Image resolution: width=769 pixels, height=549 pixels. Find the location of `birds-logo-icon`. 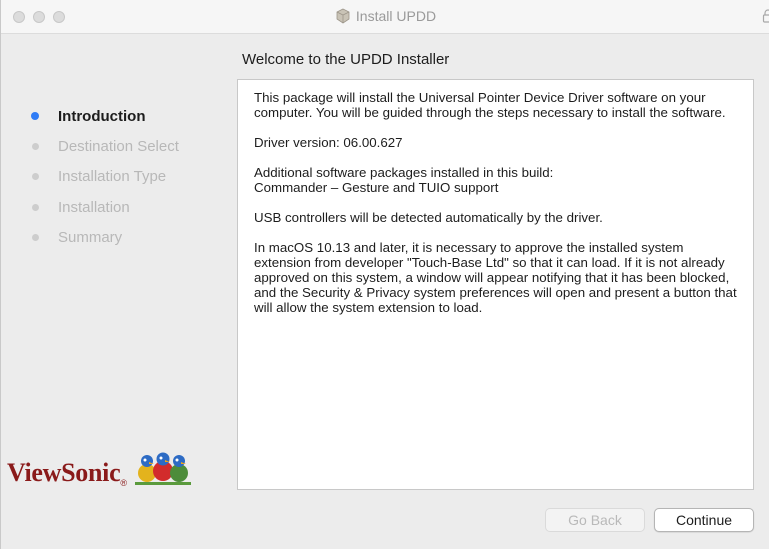

birds-logo-icon is located at coordinates (162, 468).